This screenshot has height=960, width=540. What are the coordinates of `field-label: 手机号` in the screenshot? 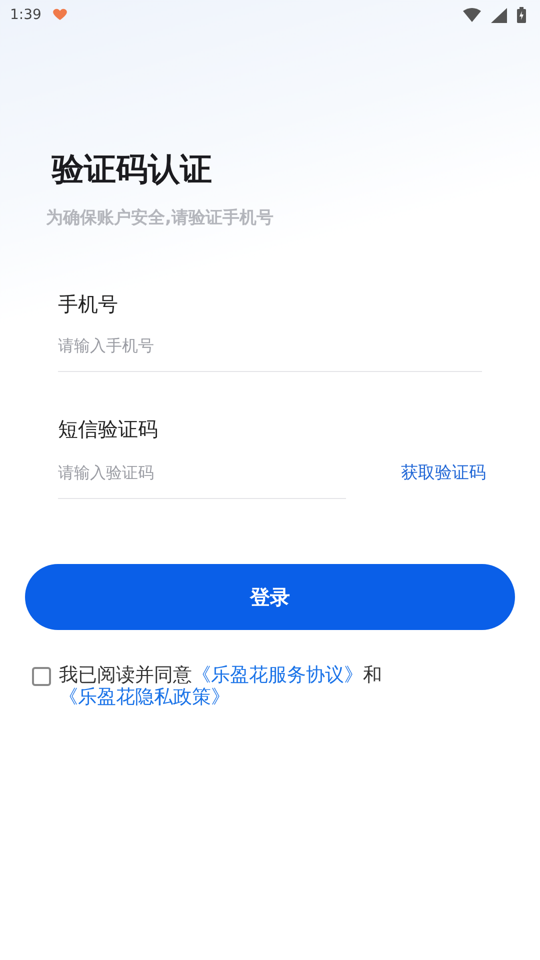 It's located at (88, 304).